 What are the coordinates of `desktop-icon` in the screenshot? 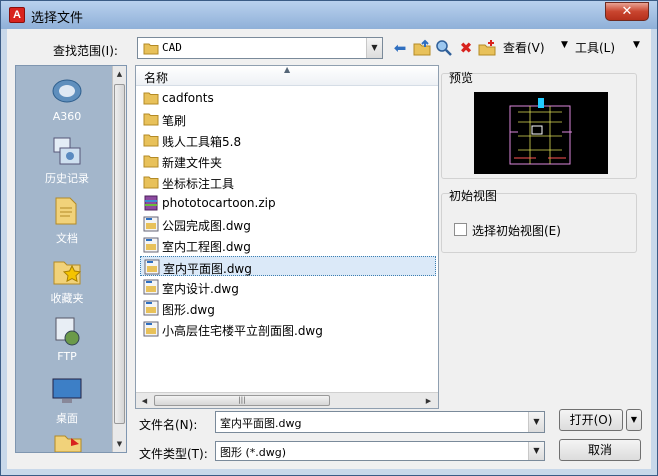 It's located at (67, 390).